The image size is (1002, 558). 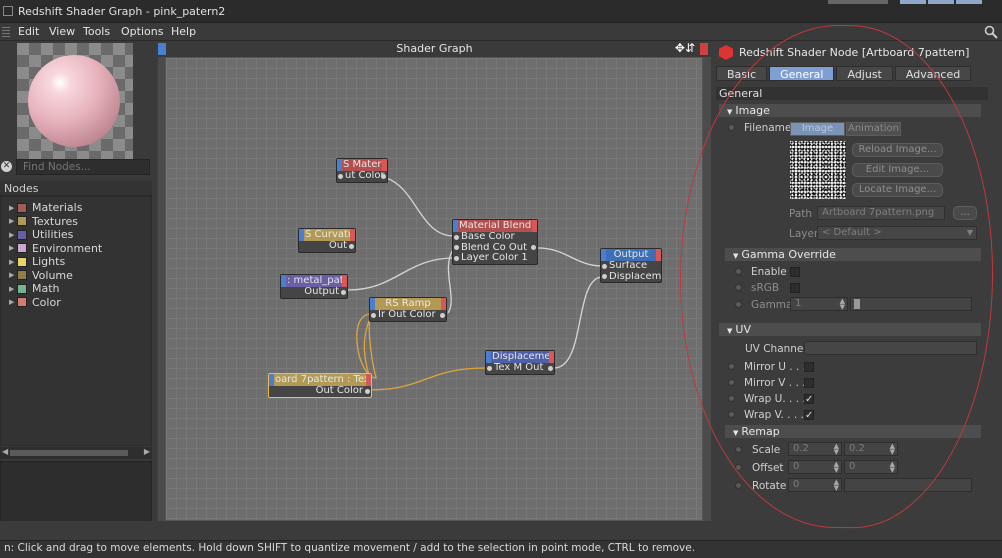 What do you see at coordinates (408, 315) in the screenshot?
I see `node-port-row: Ir Out Color` at bounding box center [408, 315].